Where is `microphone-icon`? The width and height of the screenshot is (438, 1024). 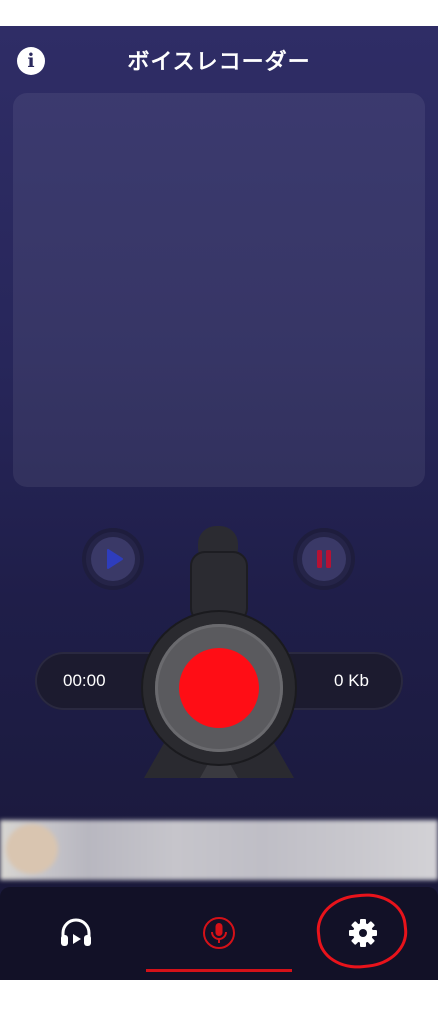
microphone-icon is located at coordinates (219, 933).